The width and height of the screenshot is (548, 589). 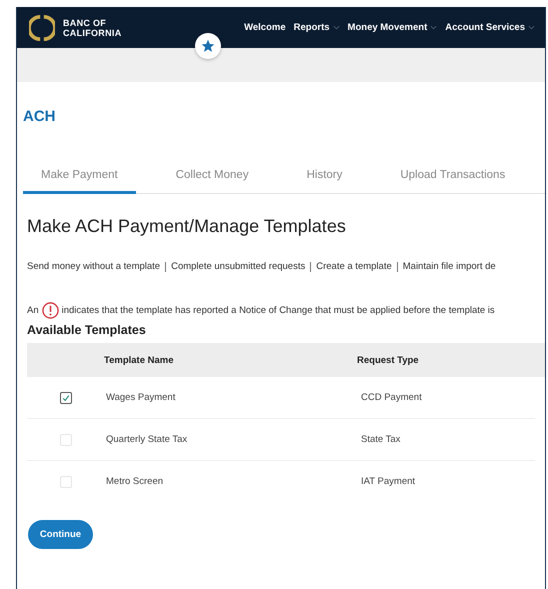 I want to click on column-header: Template Name, so click(x=139, y=360).